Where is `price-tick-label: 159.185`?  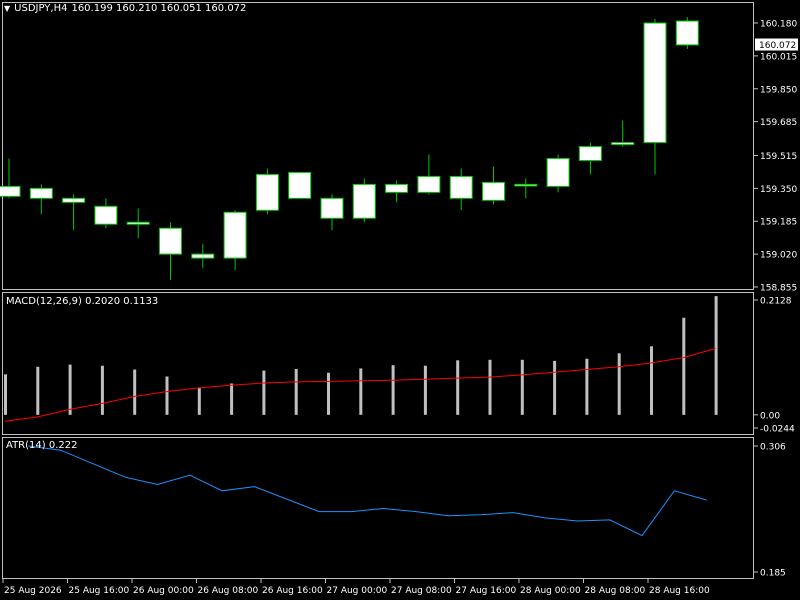 price-tick-label: 159.185 is located at coordinates (778, 223).